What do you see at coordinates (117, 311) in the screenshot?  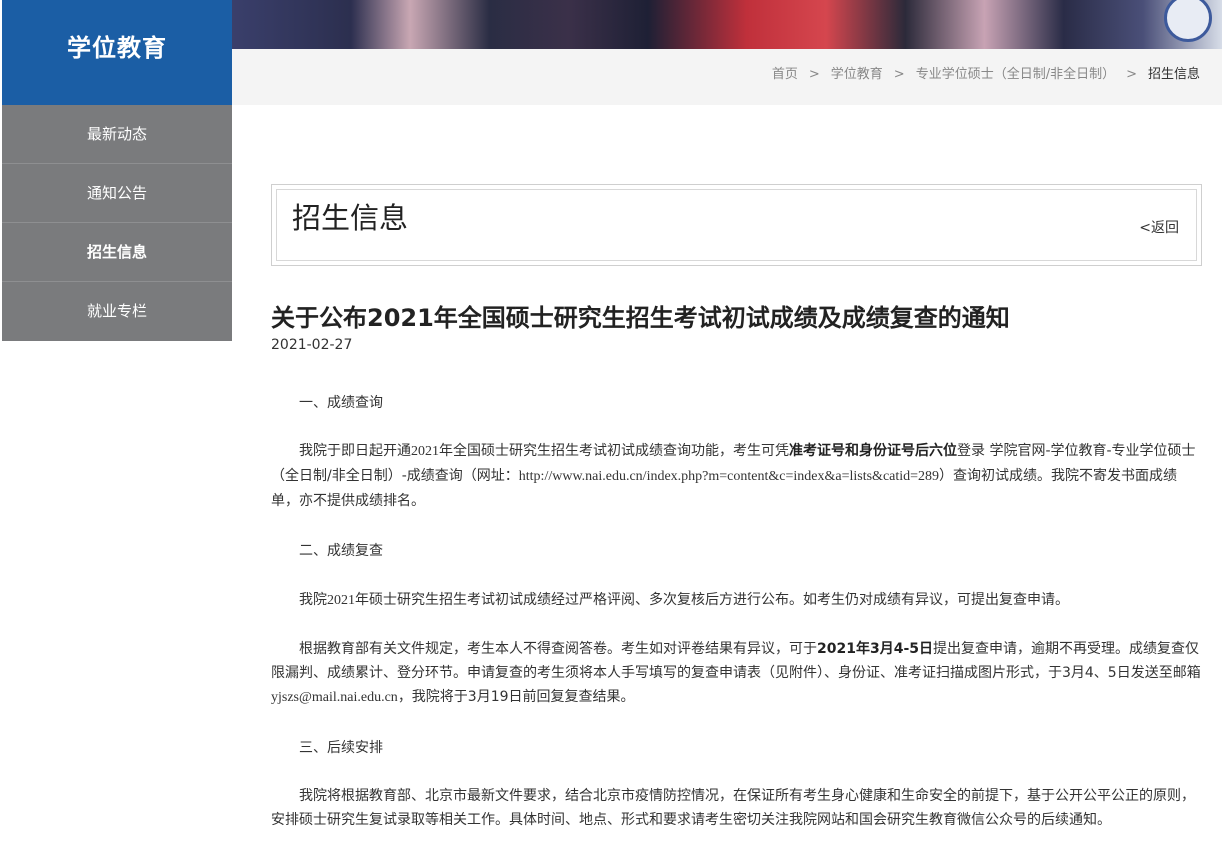 I see `sidebar-item-employment: 就业专栏` at bounding box center [117, 311].